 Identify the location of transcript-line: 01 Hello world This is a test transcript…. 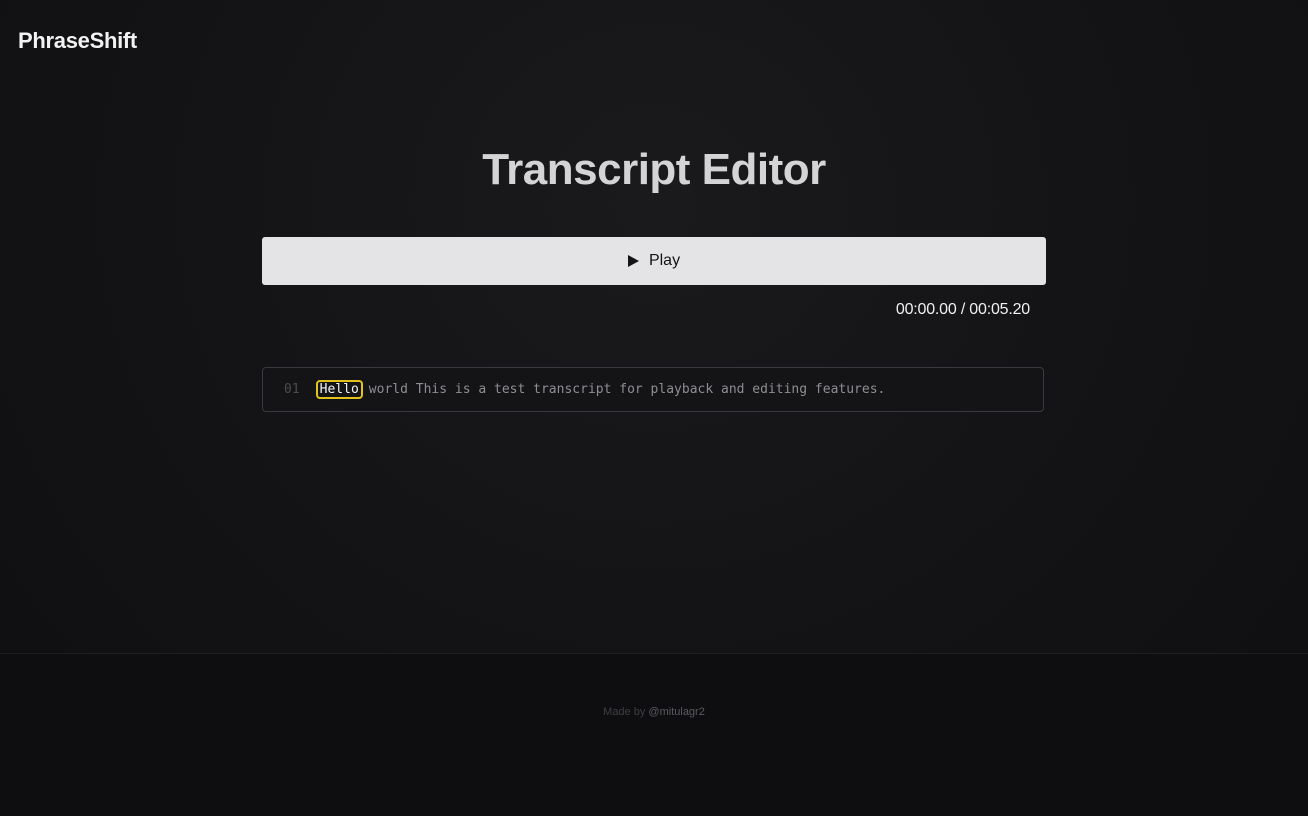
(653, 389).